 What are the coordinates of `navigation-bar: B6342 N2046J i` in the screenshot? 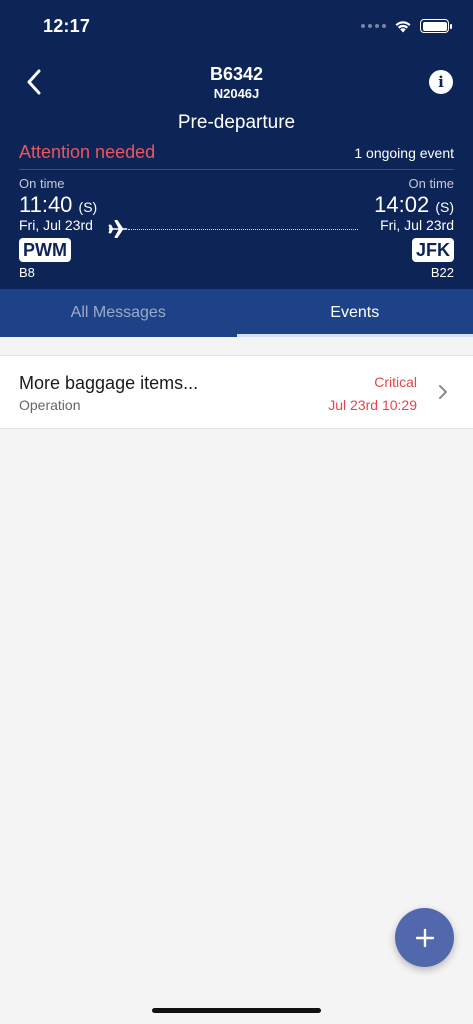 It's located at (236, 82).